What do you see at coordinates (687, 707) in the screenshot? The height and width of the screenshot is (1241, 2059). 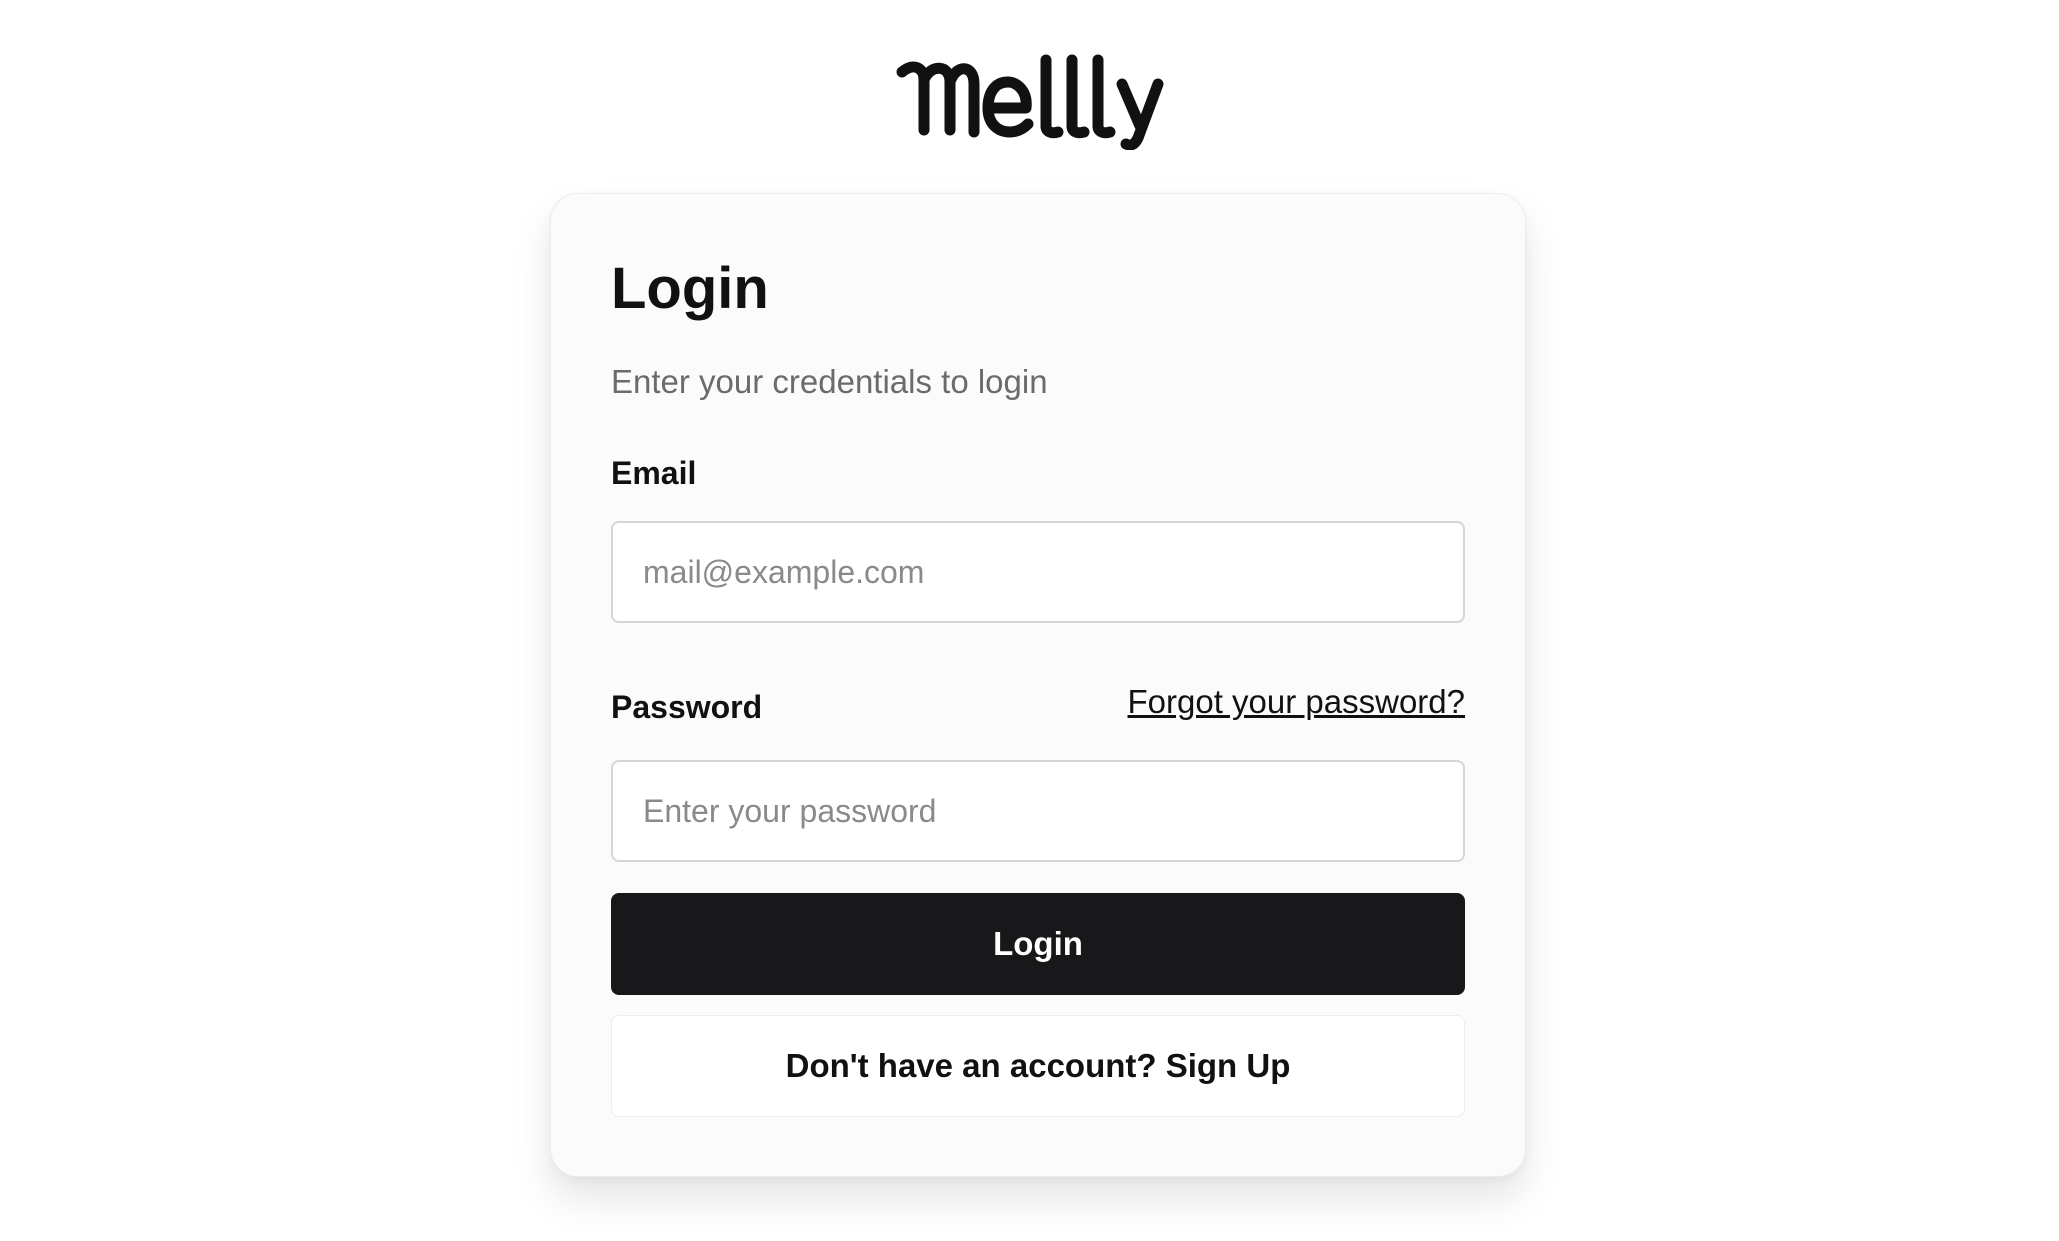 I see `password-label: Password` at bounding box center [687, 707].